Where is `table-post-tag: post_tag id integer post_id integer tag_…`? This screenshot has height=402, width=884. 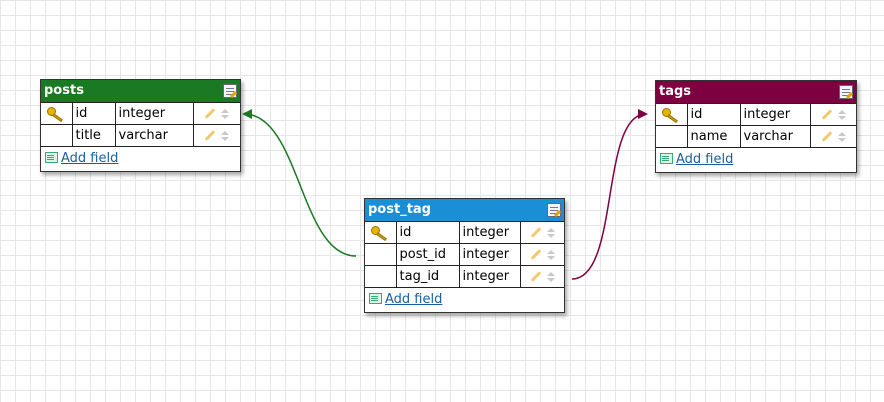 table-post-tag: post_tag id integer post_id integer tag_… is located at coordinates (464, 255).